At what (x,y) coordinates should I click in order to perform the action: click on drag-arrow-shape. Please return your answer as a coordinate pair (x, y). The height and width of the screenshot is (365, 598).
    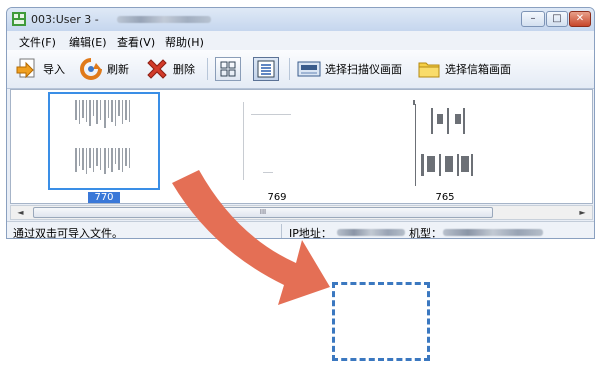
    Looking at the image, I should click on (251, 237).